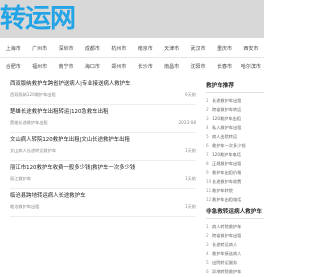 The image size is (320, 277). I want to click on article-title: 文山病人转院120救护车出租|文山长途救护车出租, so click(103, 140).